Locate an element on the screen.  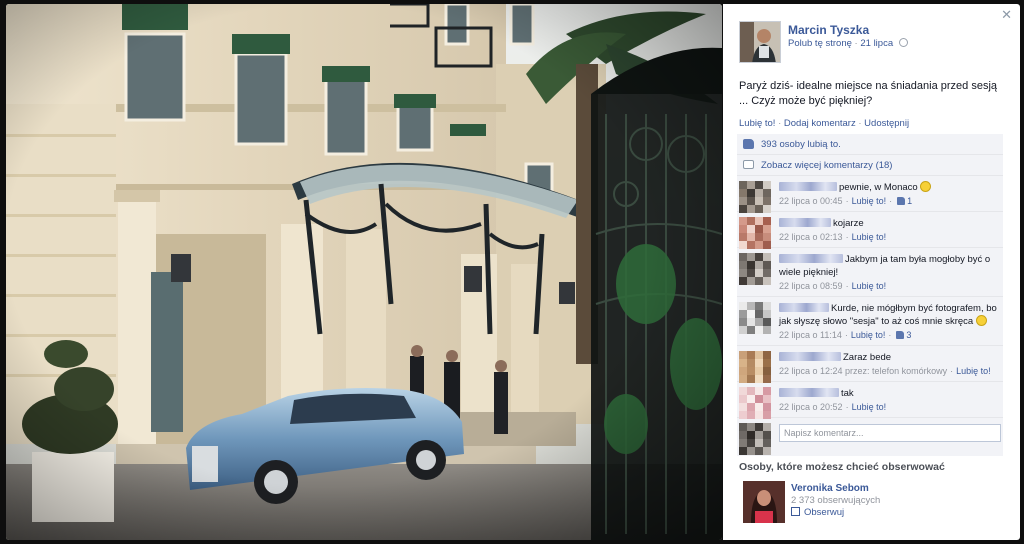
post-date-link: 21 lipca is located at coordinates (876, 43).